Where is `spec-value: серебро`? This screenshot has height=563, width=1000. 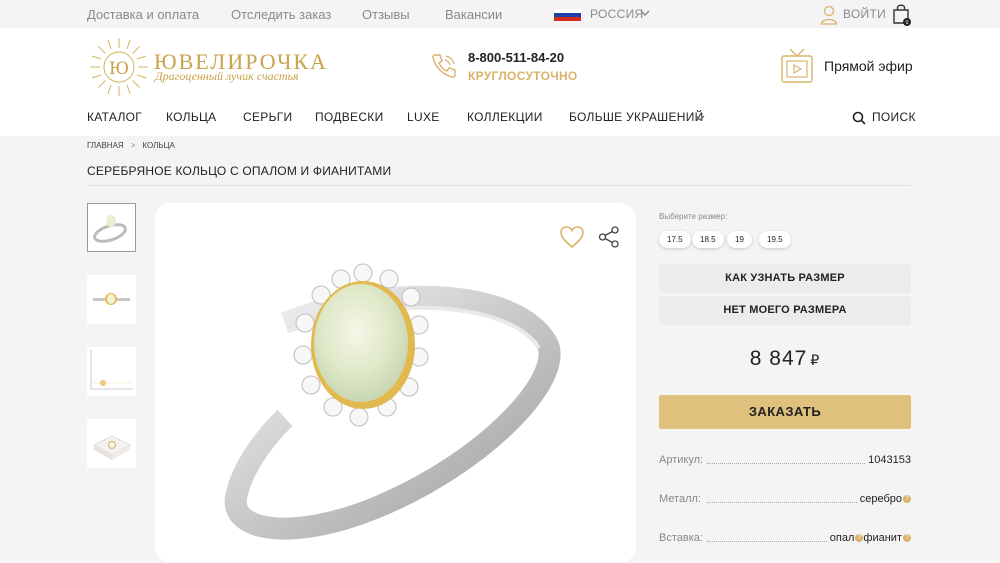 spec-value: серебро is located at coordinates (881, 499).